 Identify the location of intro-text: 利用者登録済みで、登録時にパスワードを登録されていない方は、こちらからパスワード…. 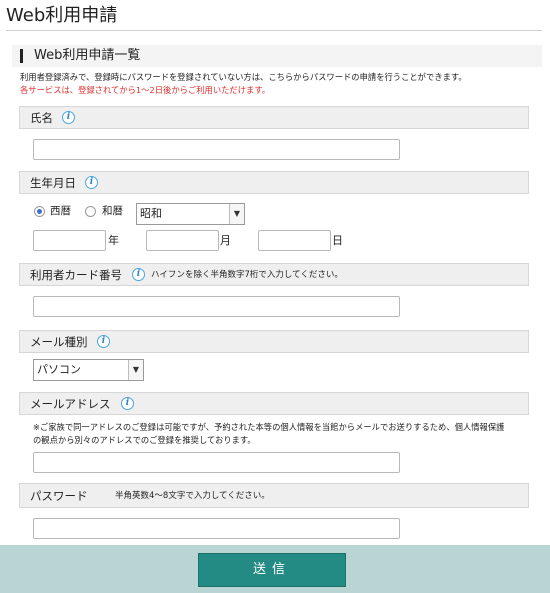
(243, 77).